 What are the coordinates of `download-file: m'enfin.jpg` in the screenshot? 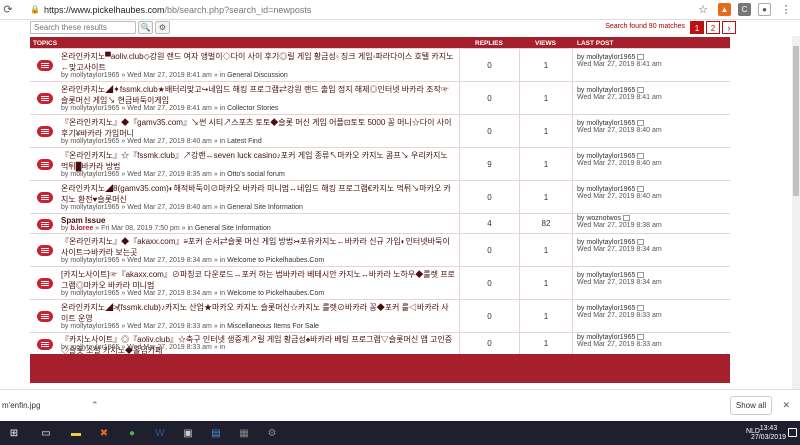 It's located at (21, 405).